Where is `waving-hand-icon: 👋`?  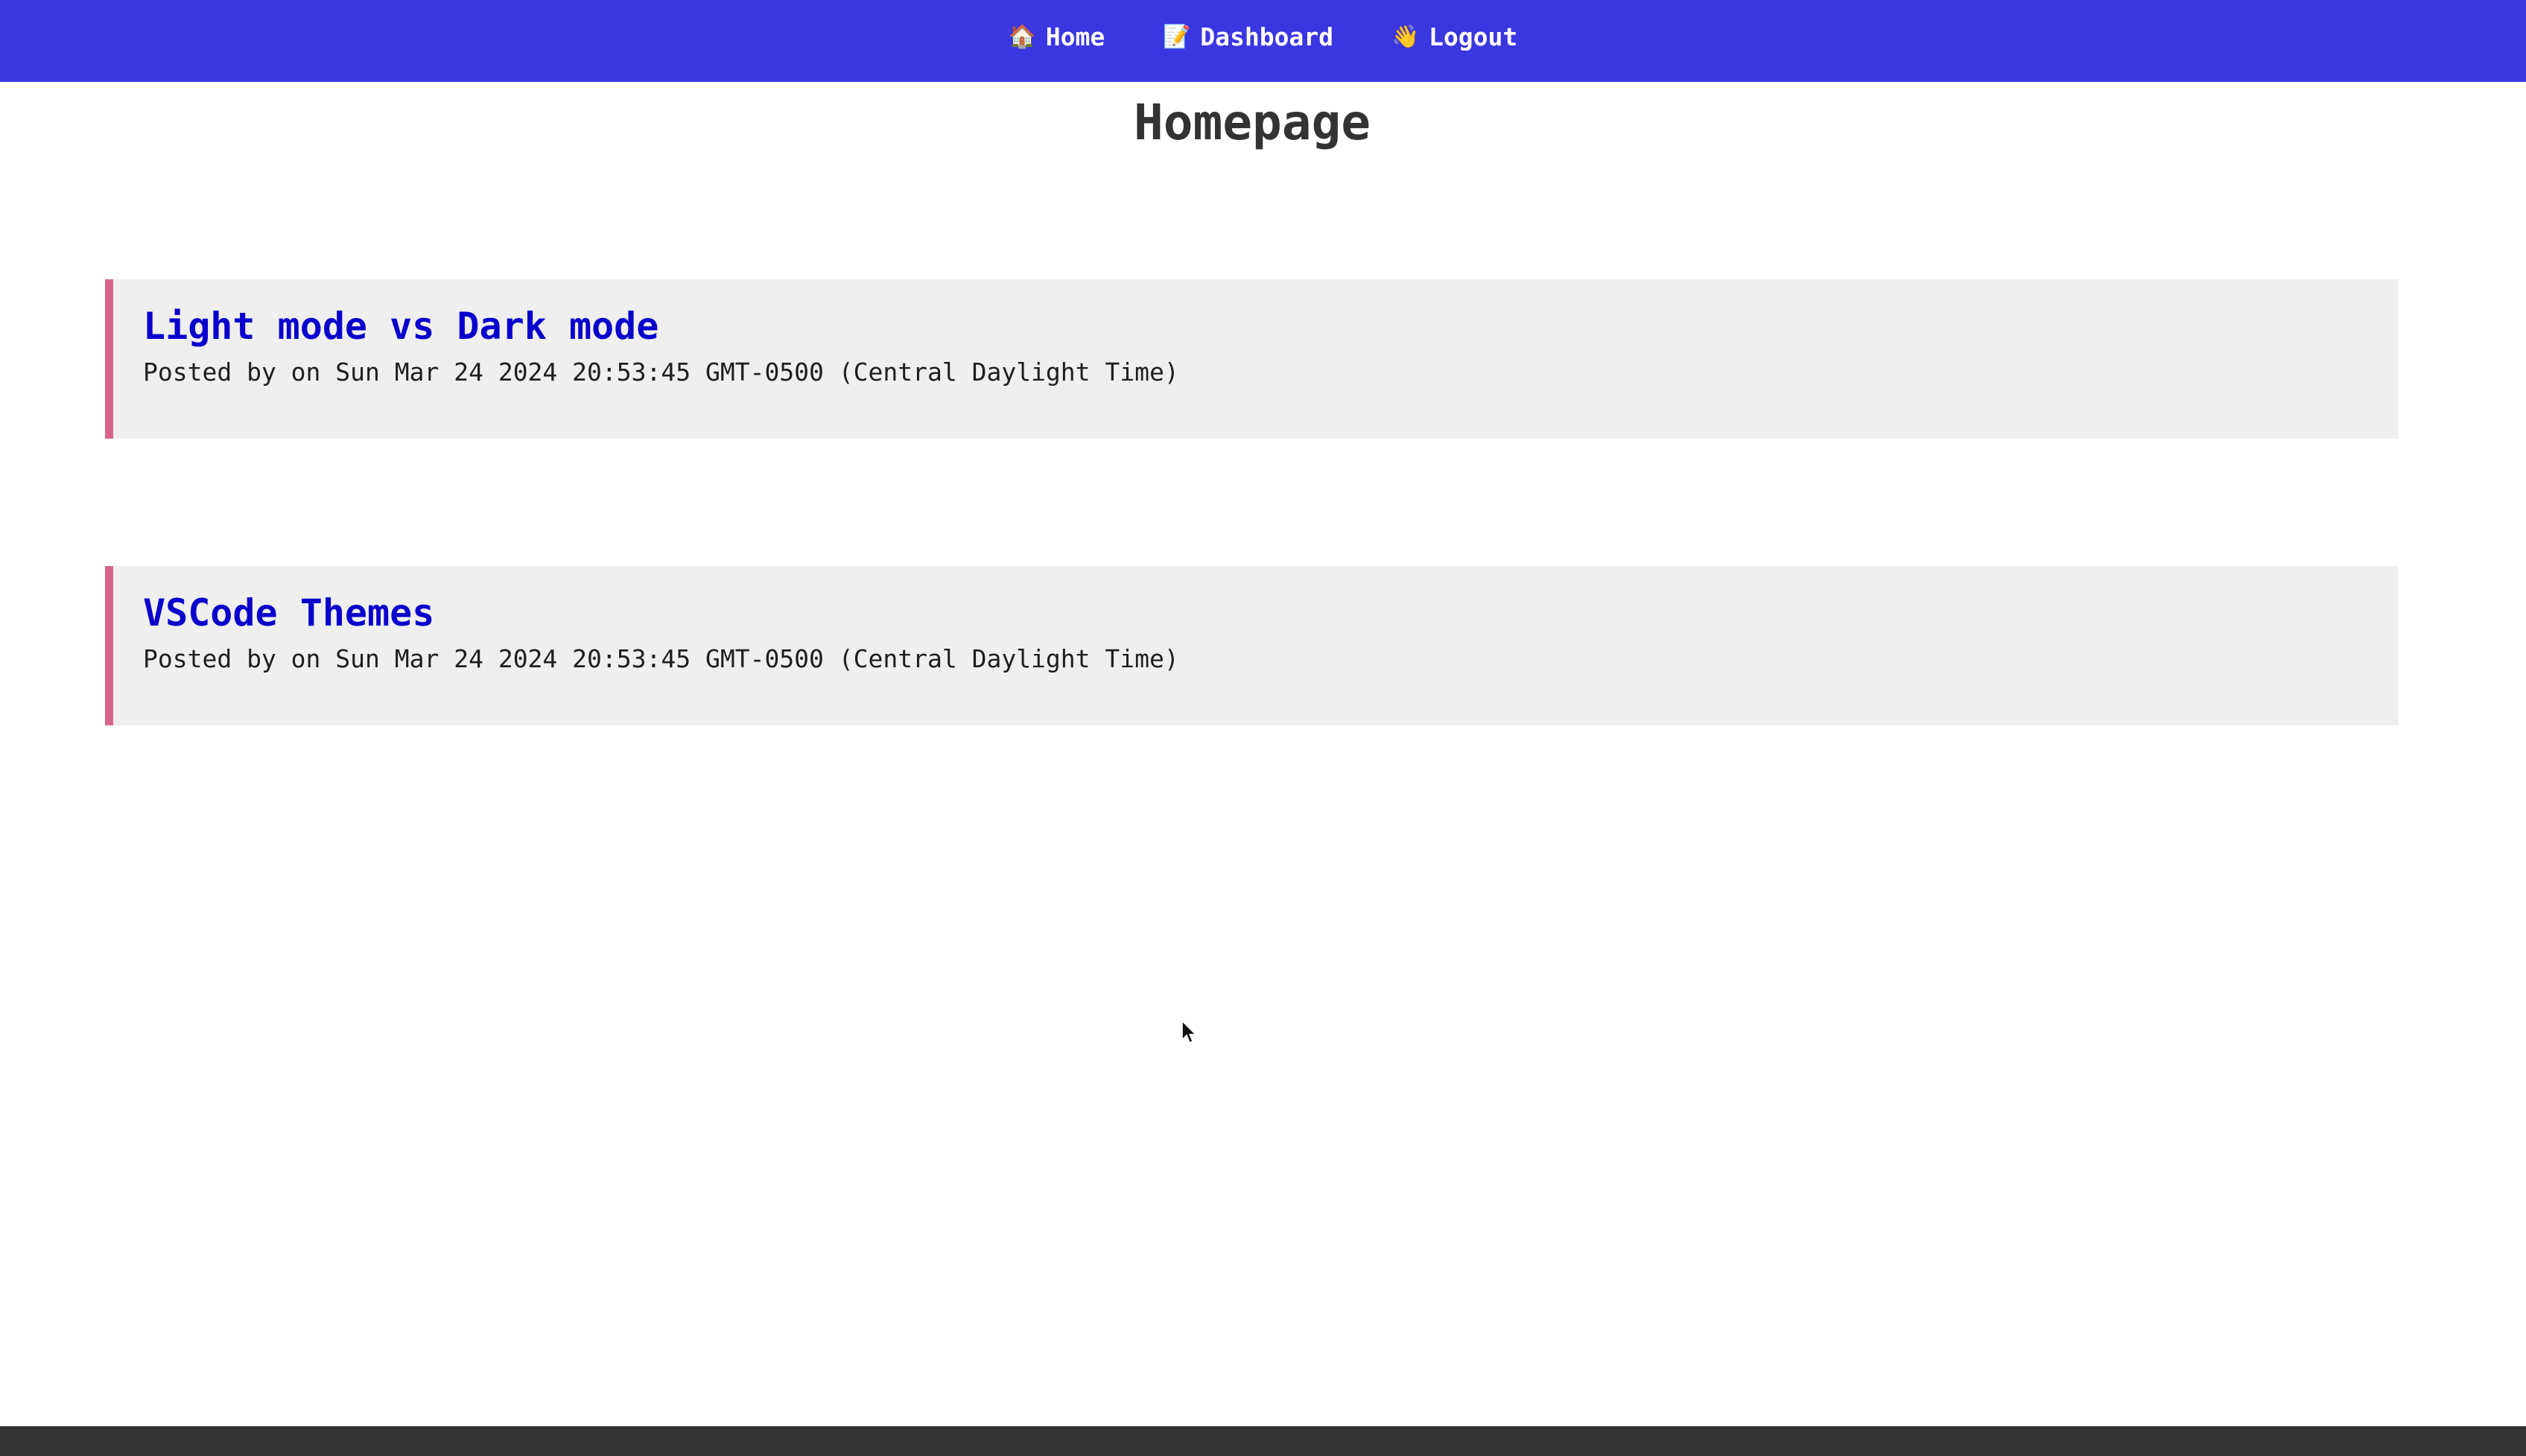
waving-hand-icon: 👋 is located at coordinates (1405, 36).